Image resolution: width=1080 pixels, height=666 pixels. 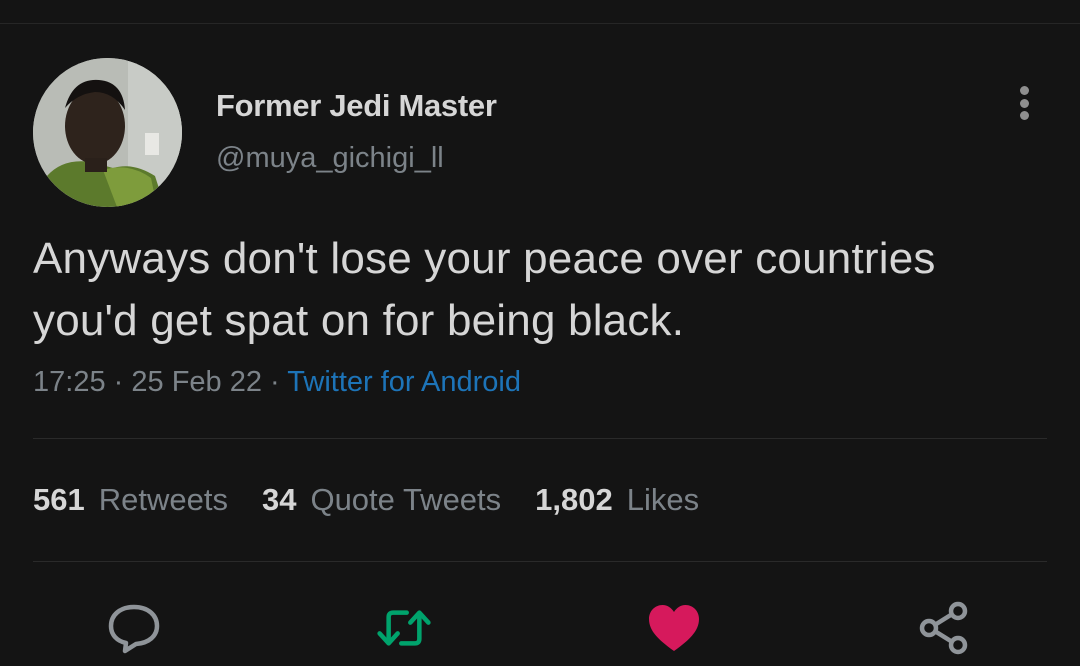 I want to click on engagement-stats: 561 Retweets 34 Quote Tweets 1,802 Likes, so click(x=366, y=500).